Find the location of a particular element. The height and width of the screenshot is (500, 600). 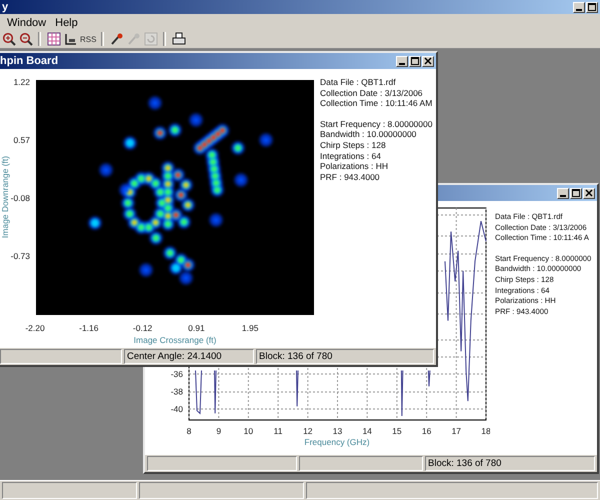

info-text: Polarizations : HH is located at coordinates (355, 166).